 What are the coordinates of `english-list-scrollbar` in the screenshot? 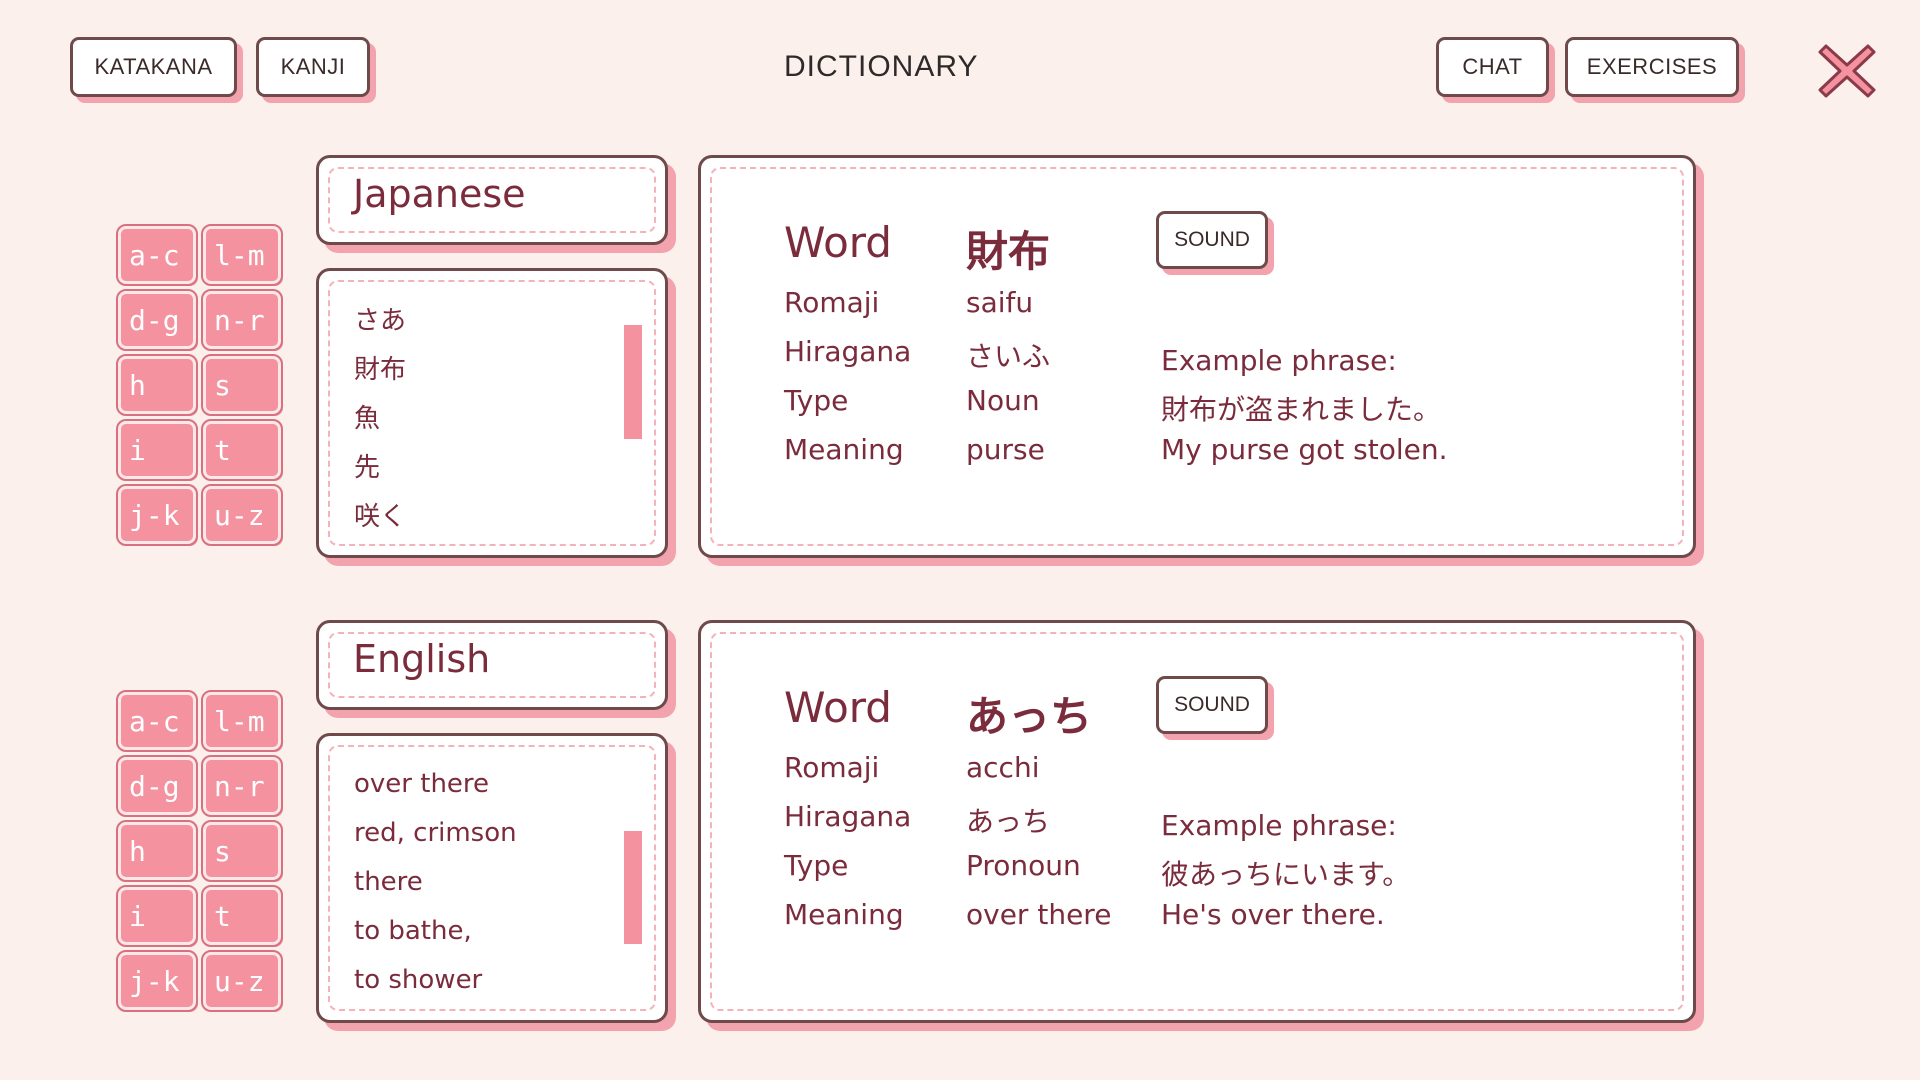 It's located at (633, 887).